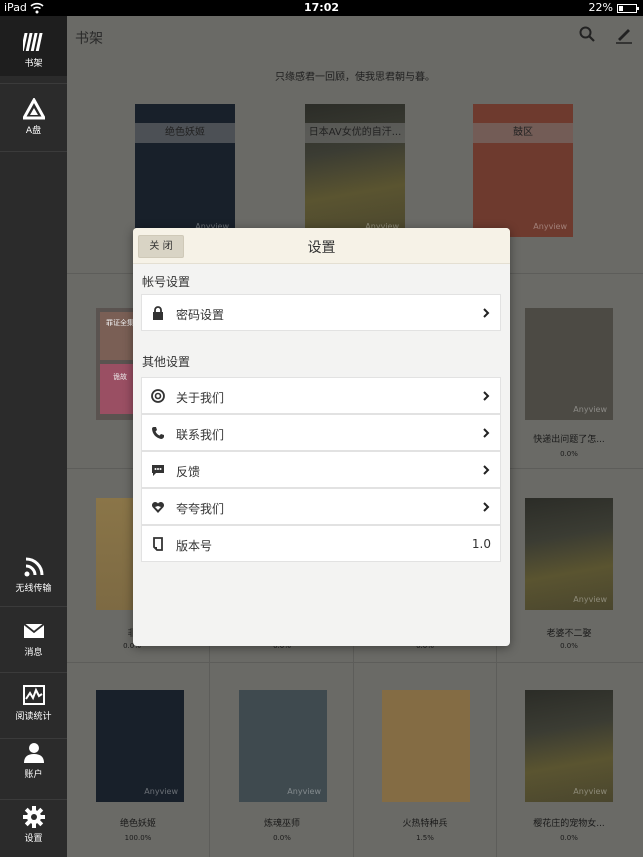 The image size is (643, 857). I want to click on version-row: 版本号 1.0, so click(321, 543).